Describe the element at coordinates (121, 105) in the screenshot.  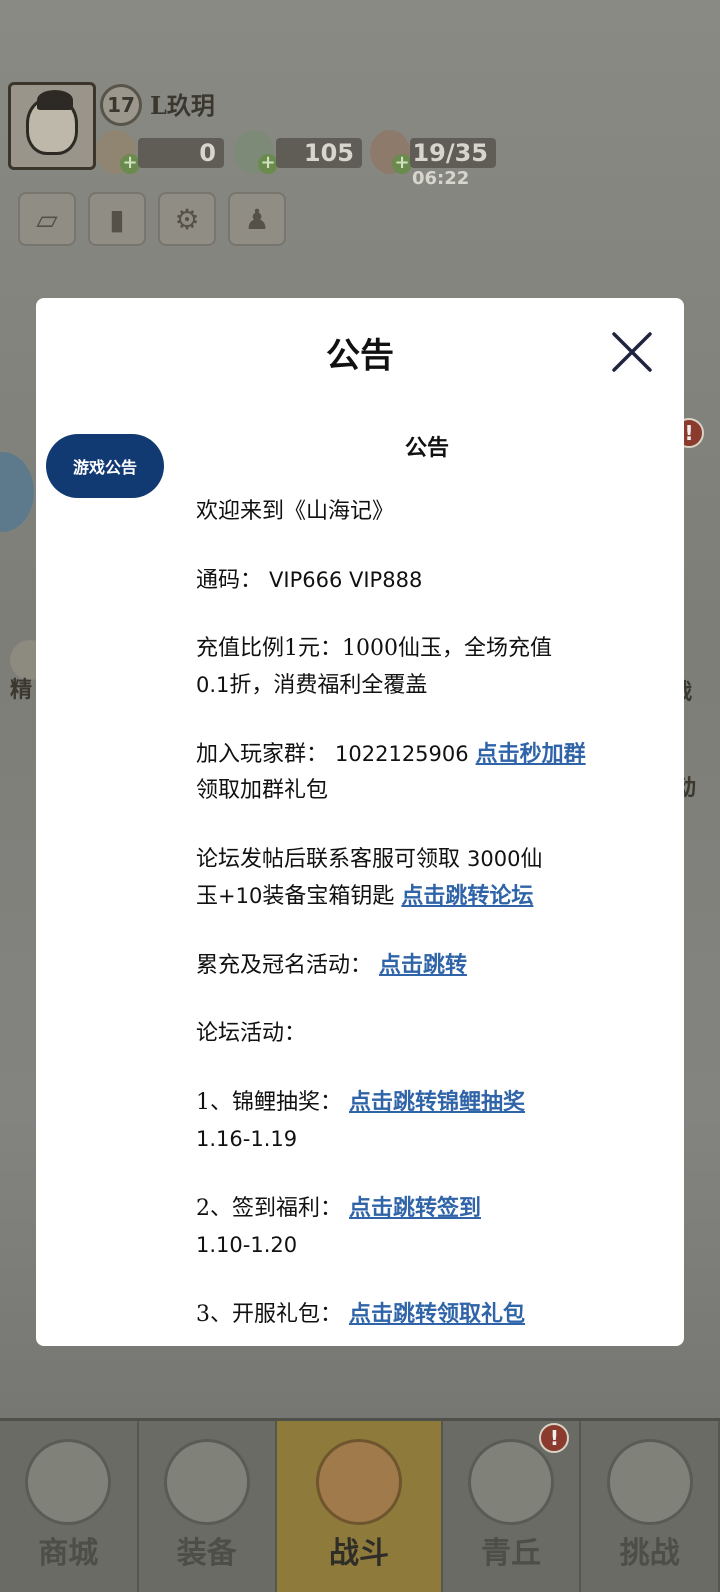
I see `player-level-badge: 17` at that location.